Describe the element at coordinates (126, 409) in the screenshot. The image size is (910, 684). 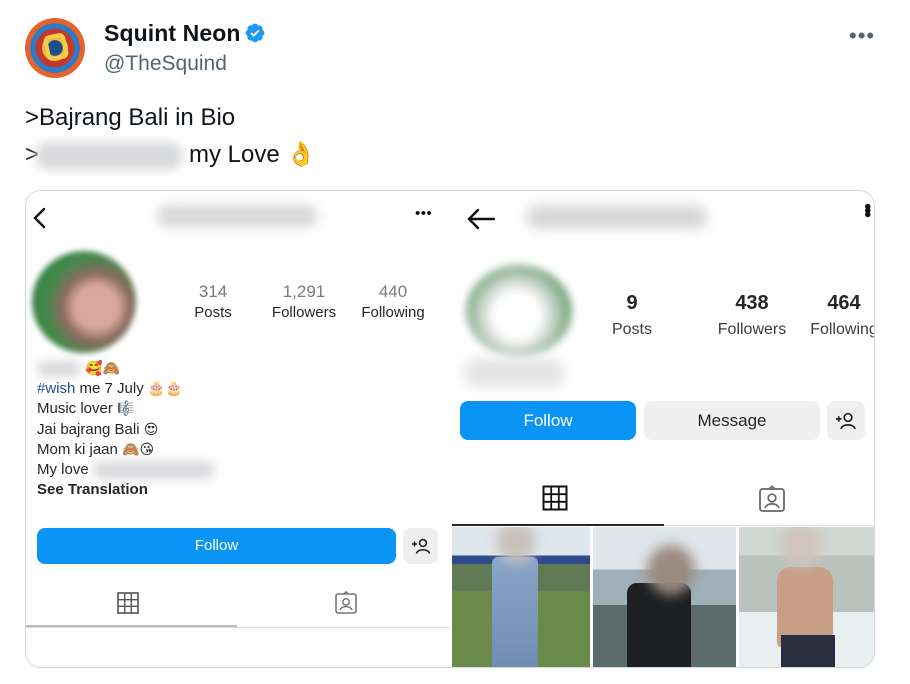
I see `bio-emoji: 🎼` at that location.